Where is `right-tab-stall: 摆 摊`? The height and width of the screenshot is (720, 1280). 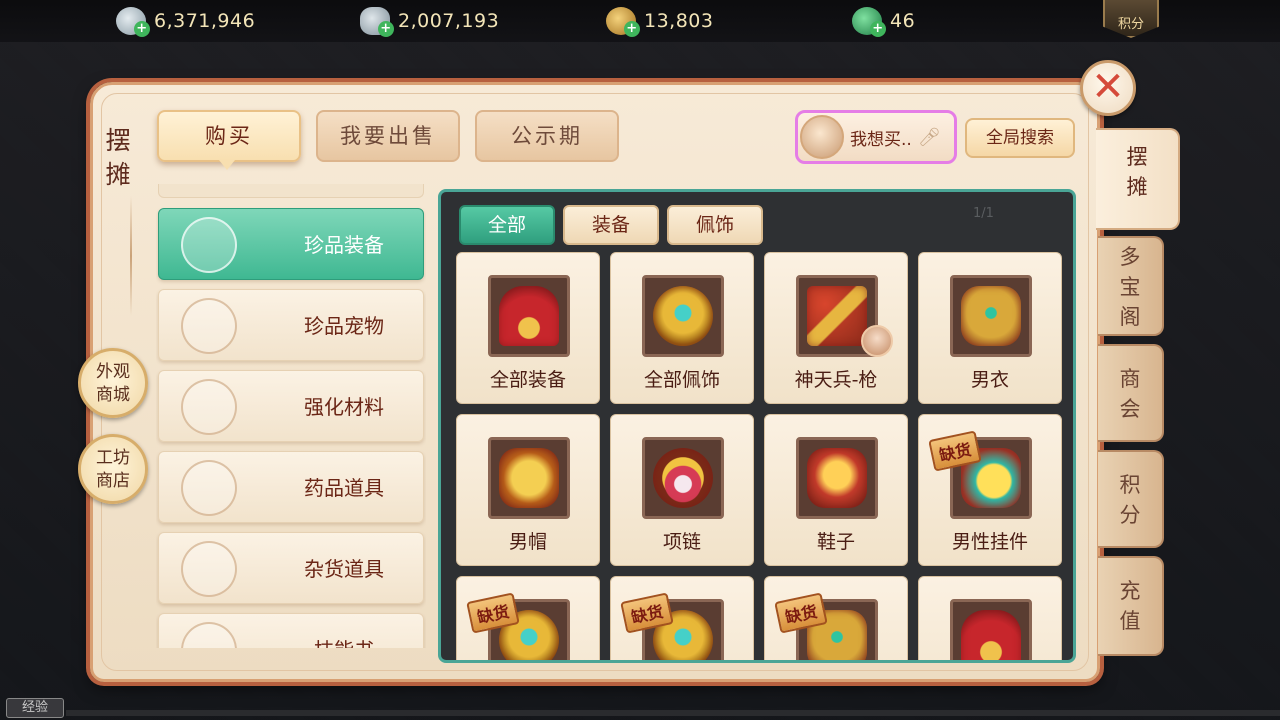
right-tab-stall: 摆 摊 is located at coordinates (1138, 179).